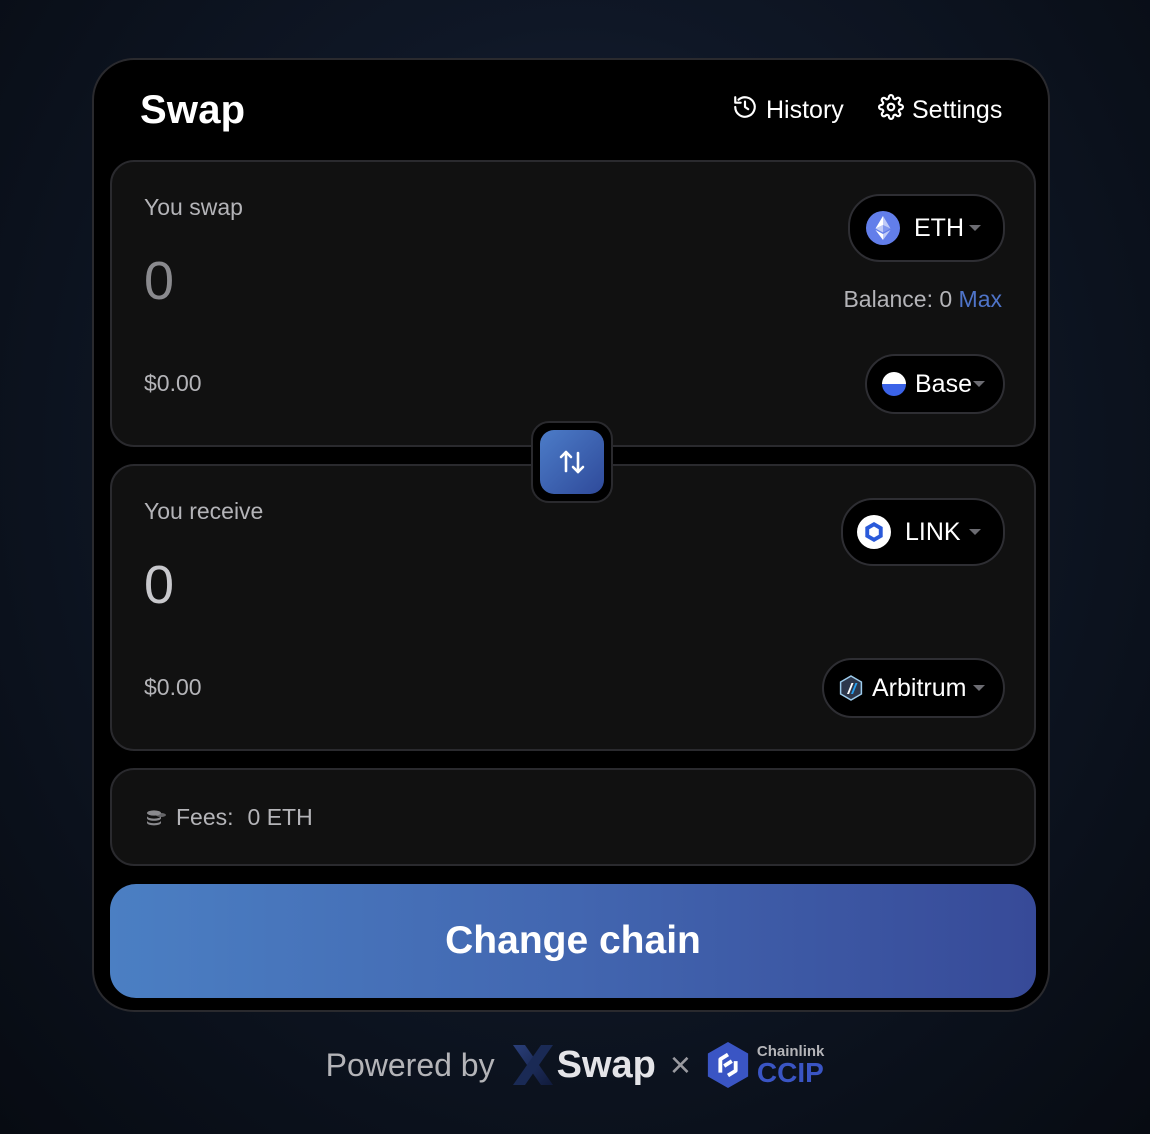 The image size is (1150, 1134). What do you see at coordinates (943, 383) in the screenshot?
I see `from-chain-label: Base` at bounding box center [943, 383].